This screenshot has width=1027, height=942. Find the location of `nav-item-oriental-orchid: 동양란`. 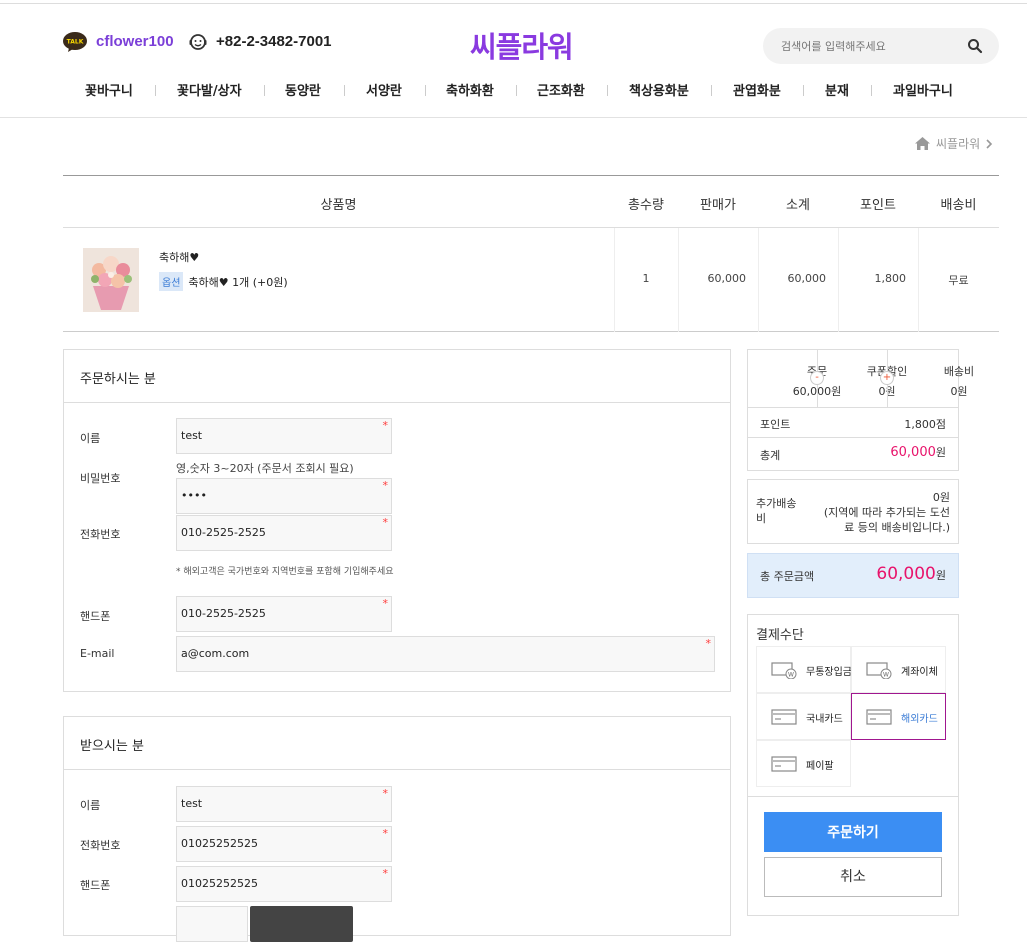

nav-item-oriental-orchid: 동양란 is located at coordinates (303, 89).